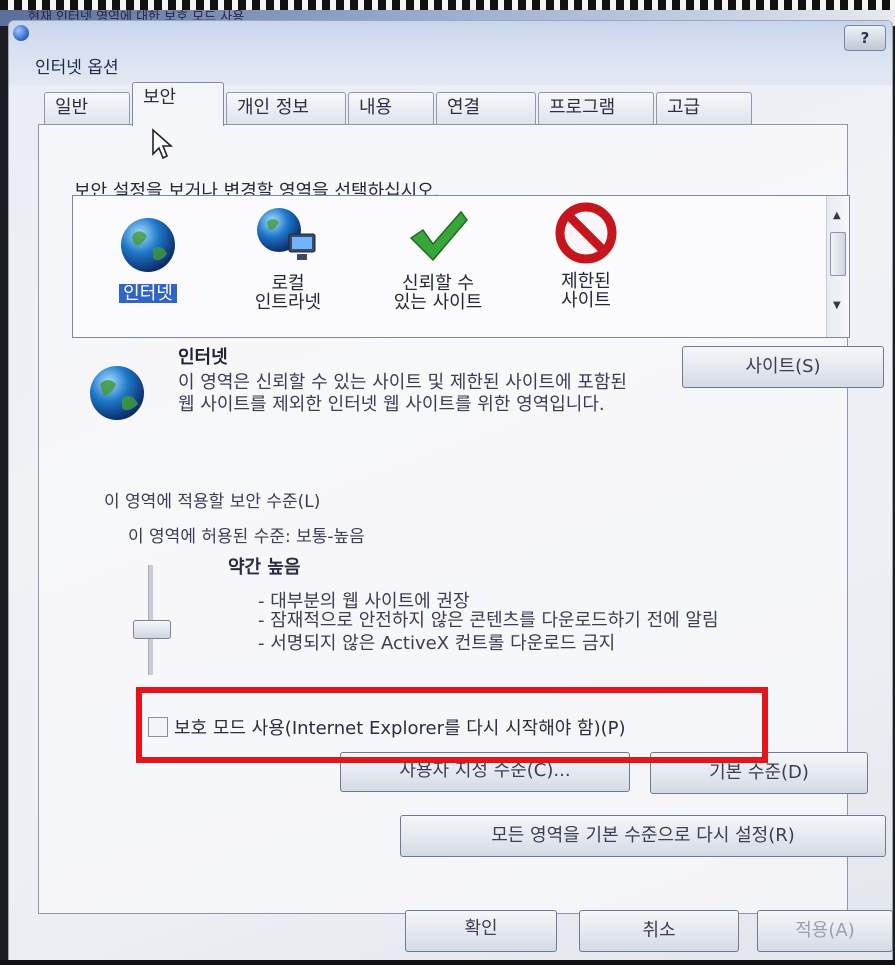 The image size is (895, 965). I want to click on zone-local-intranet: 로컬 인트라넷, so click(288, 258).